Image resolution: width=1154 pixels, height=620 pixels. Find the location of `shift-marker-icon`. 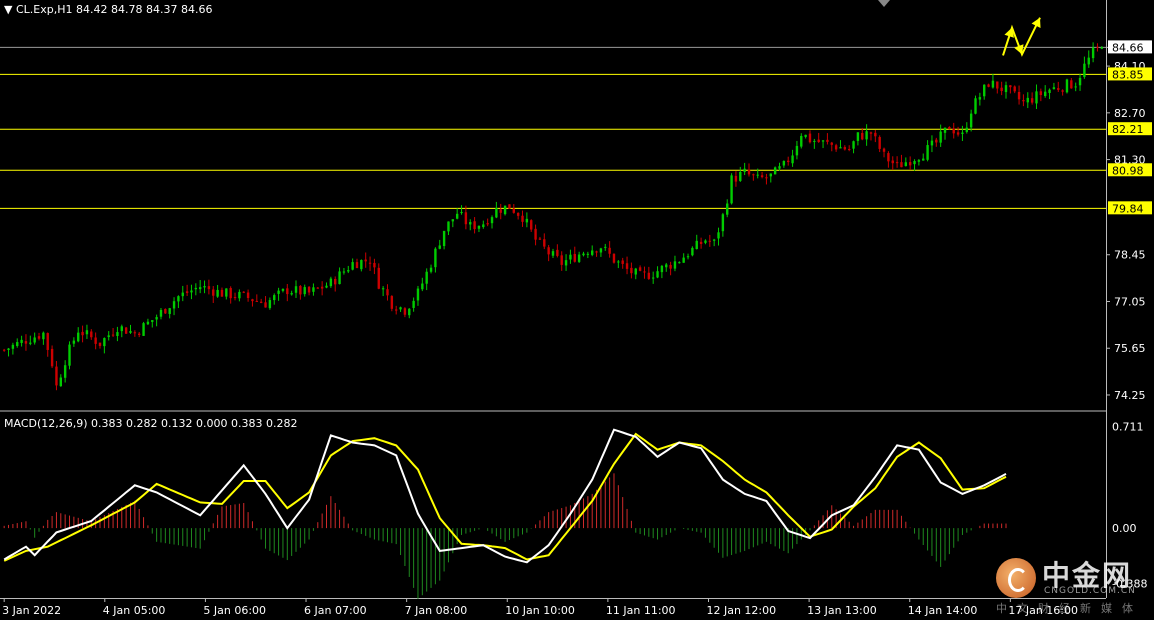

shift-marker-icon is located at coordinates (884, 3).